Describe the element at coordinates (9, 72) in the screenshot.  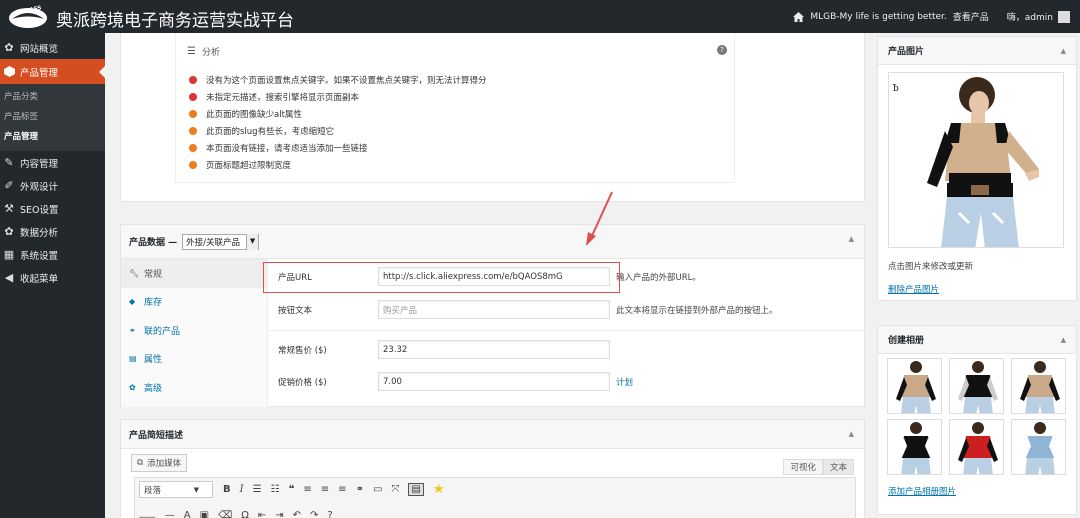
I see `cube-icon` at that location.